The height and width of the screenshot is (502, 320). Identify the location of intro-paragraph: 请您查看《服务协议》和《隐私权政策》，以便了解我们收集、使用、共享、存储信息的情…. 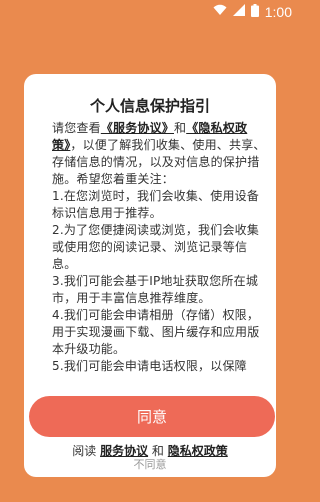
(160, 154).